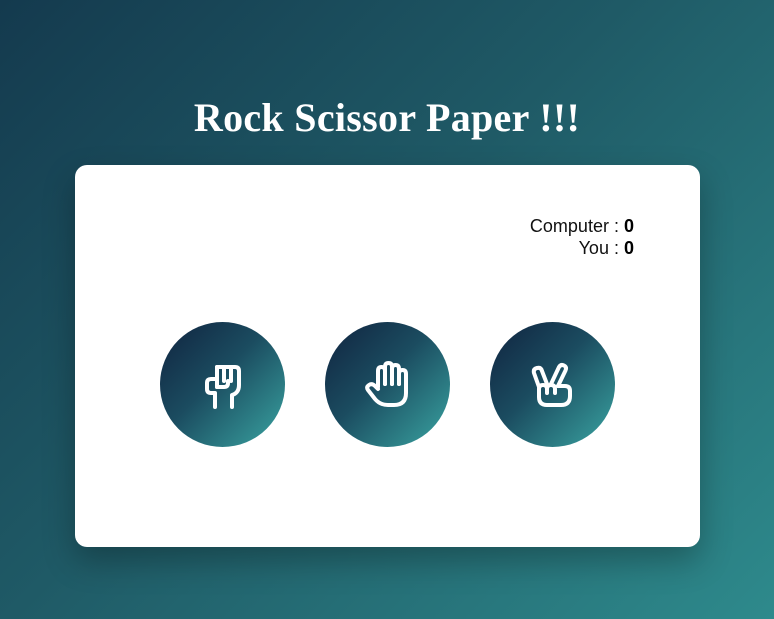 The height and width of the screenshot is (619, 774). I want to click on you-score-row: You : 0, so click(582, 248).